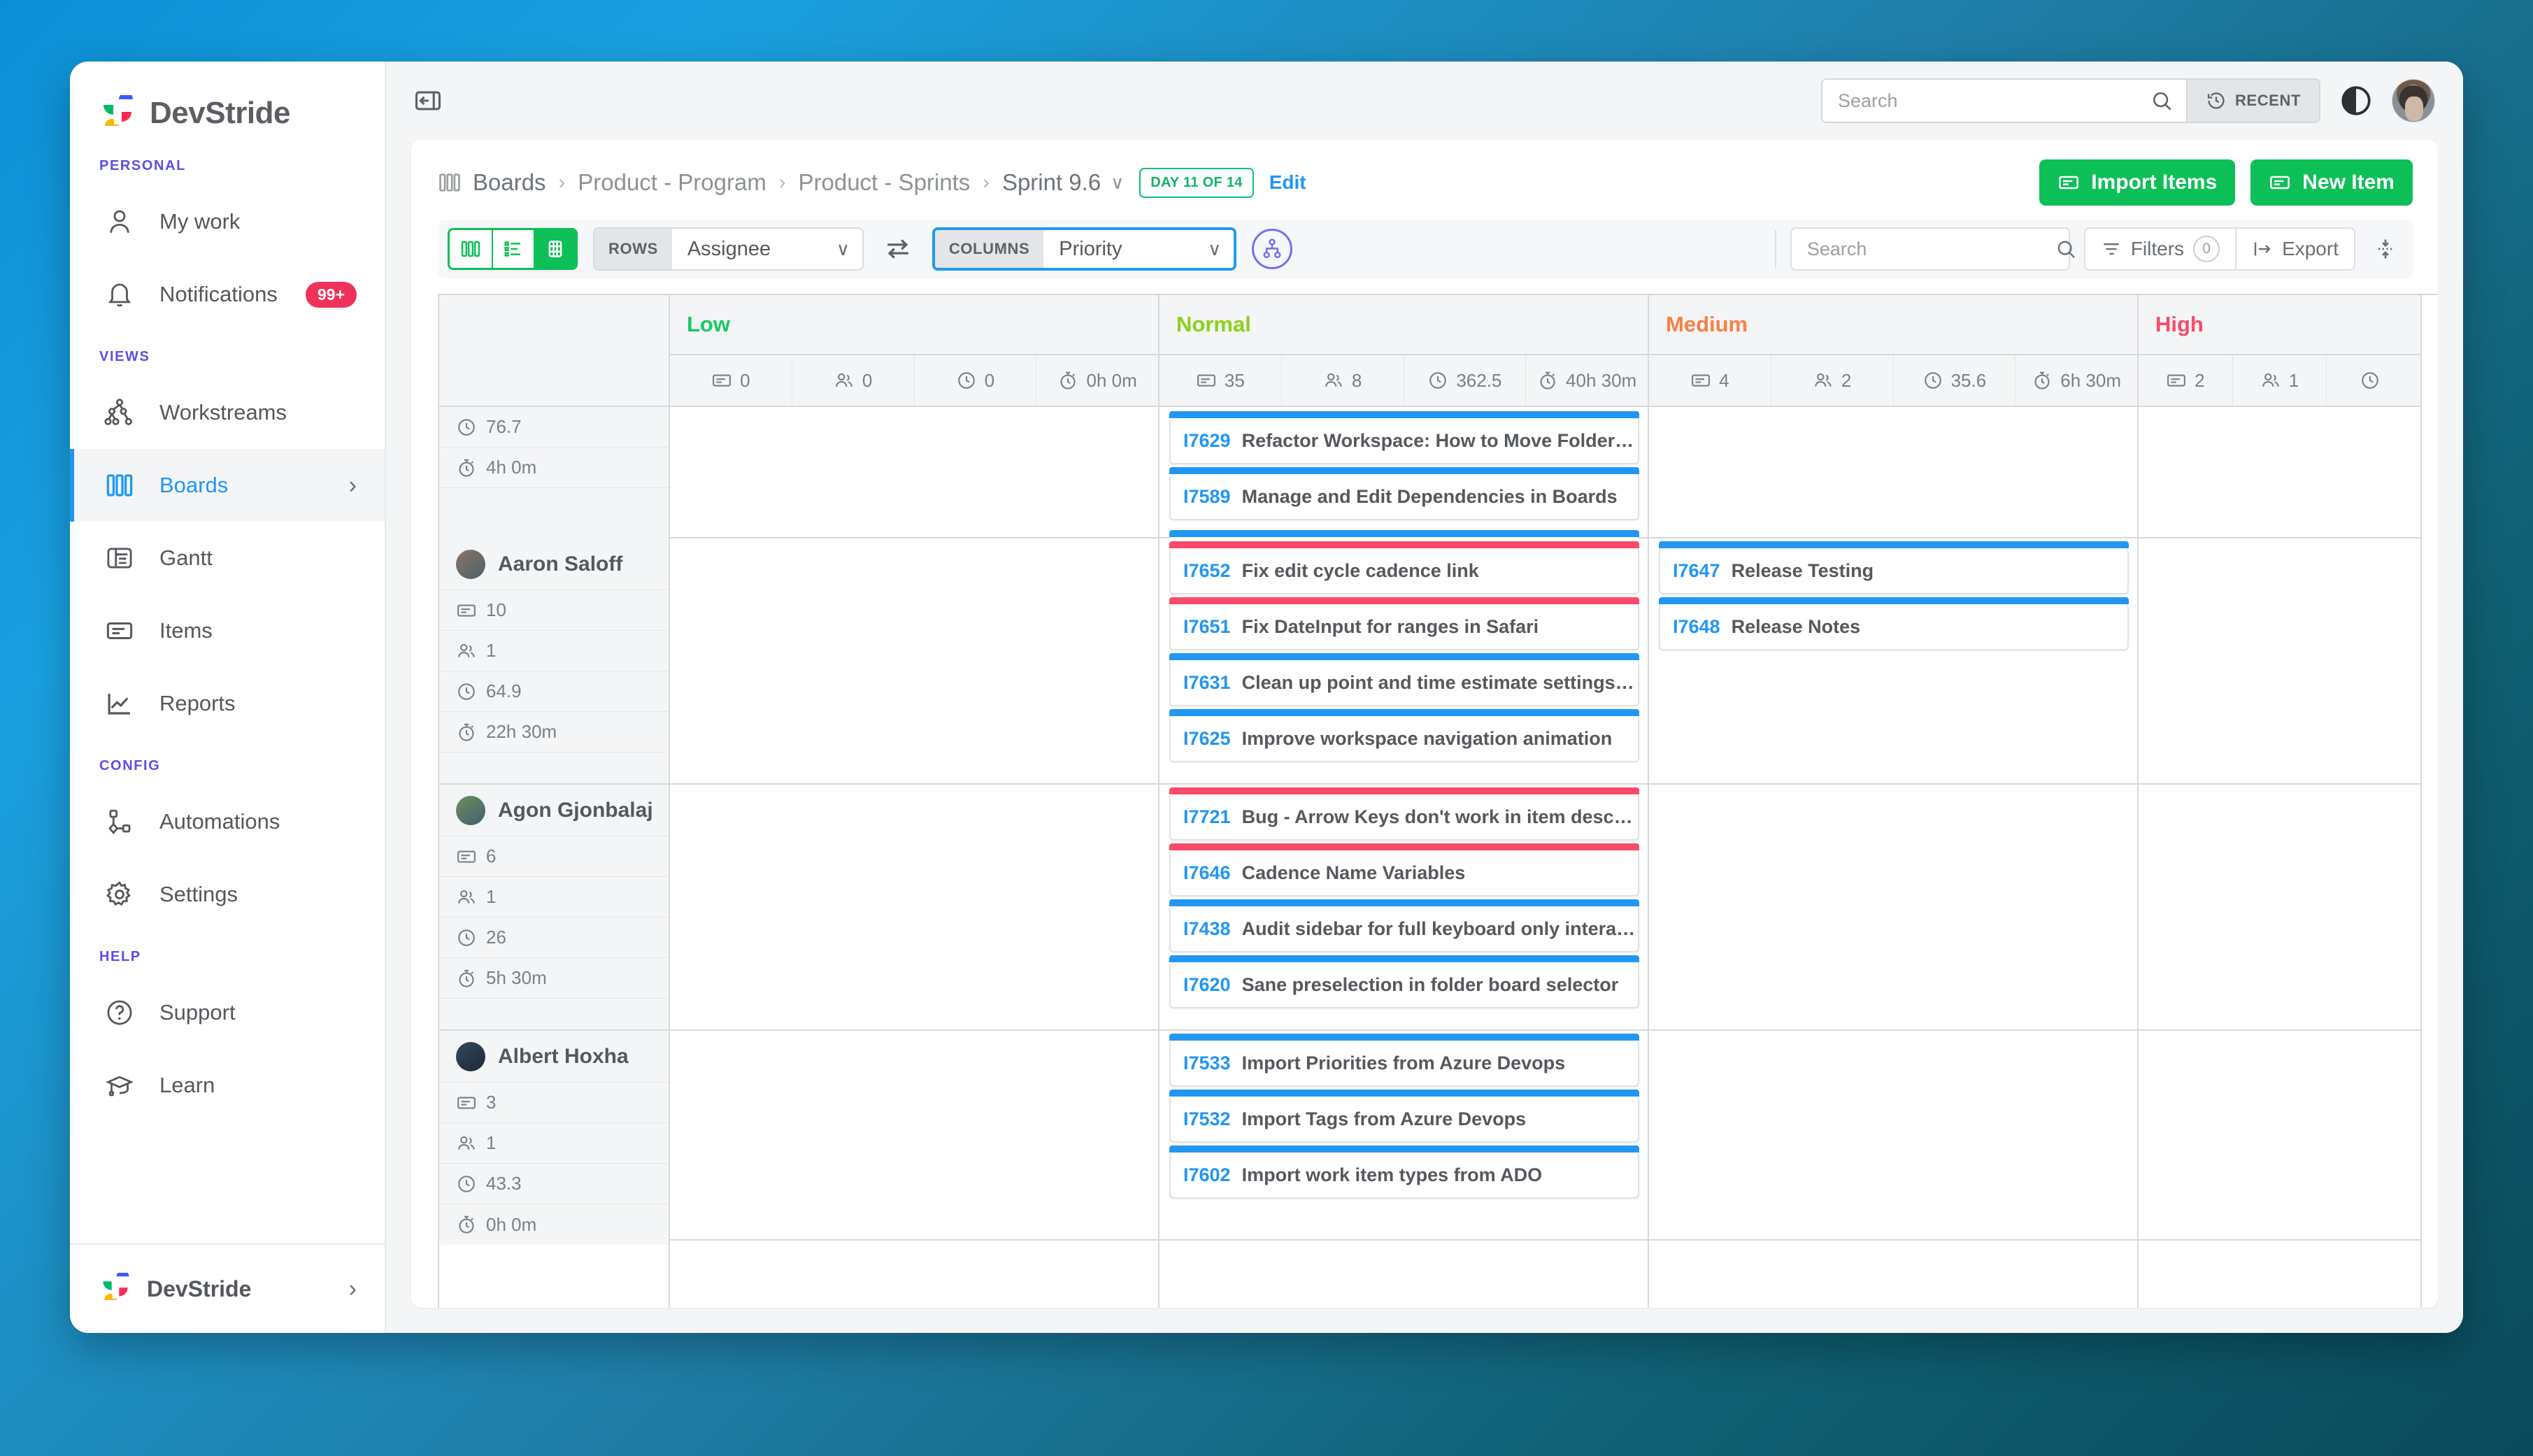 The width and height of the screenshot is (2533, 1456). What do you see at coordinates (555, 249) in the screenshot?
I see `grid-view-button` at bounding box center [555, 249].